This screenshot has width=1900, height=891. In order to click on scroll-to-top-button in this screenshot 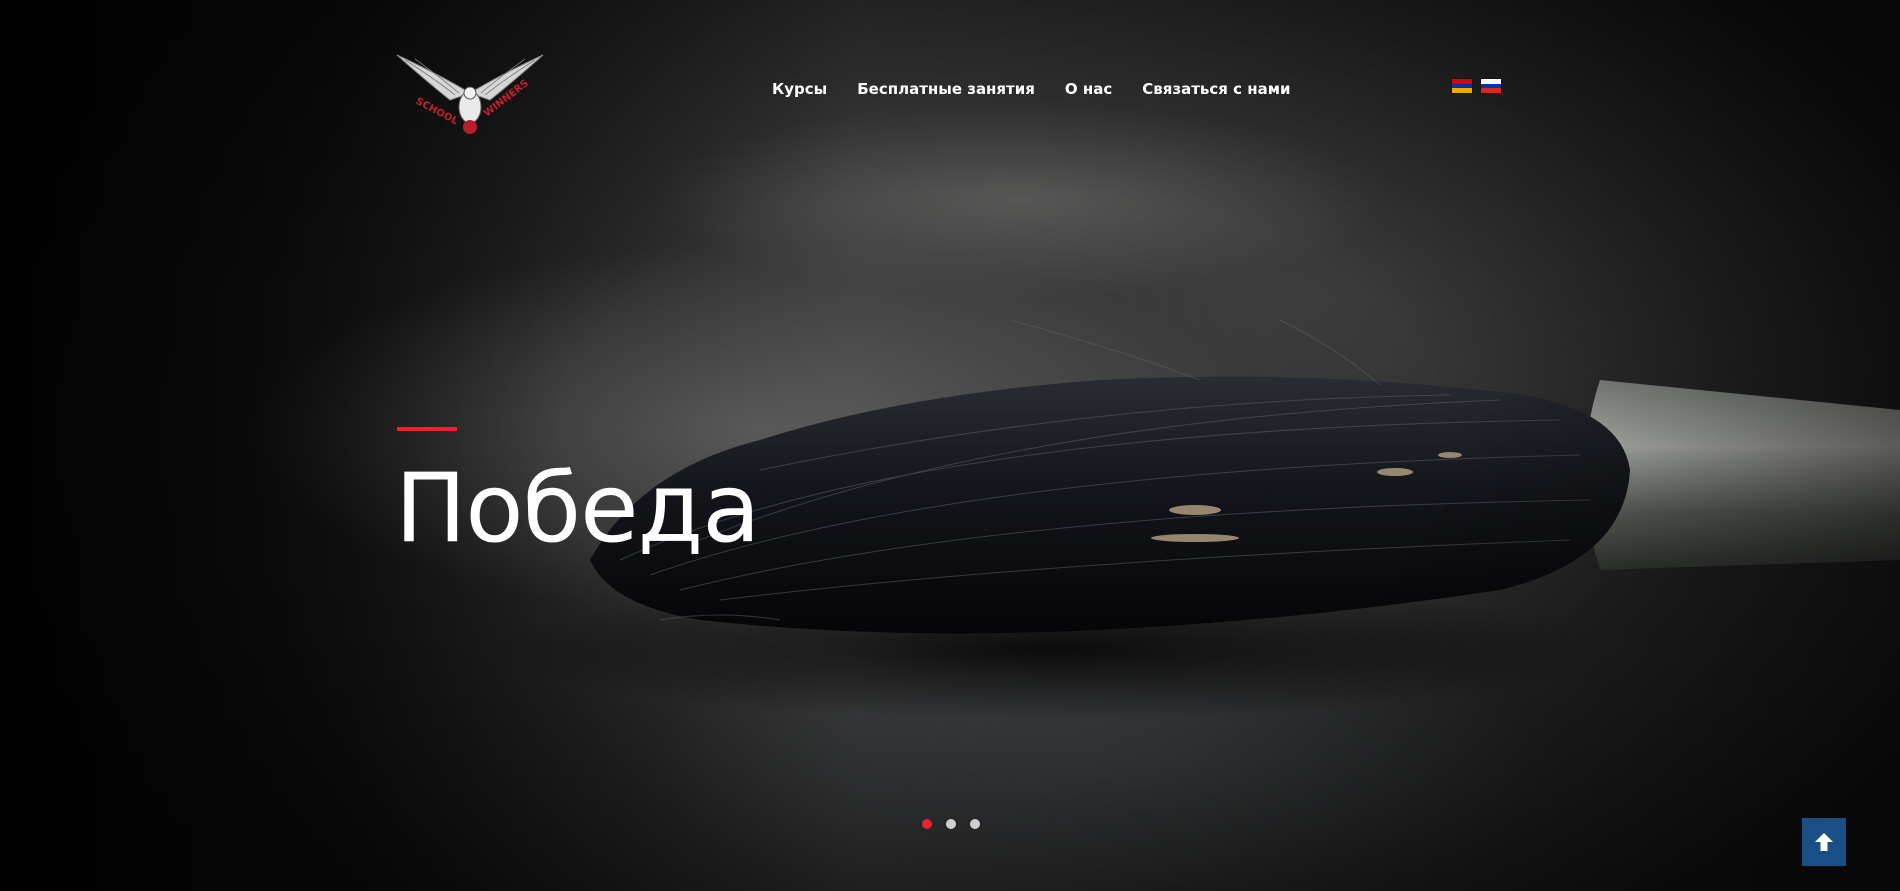, I will do `click(1824, 842)`.